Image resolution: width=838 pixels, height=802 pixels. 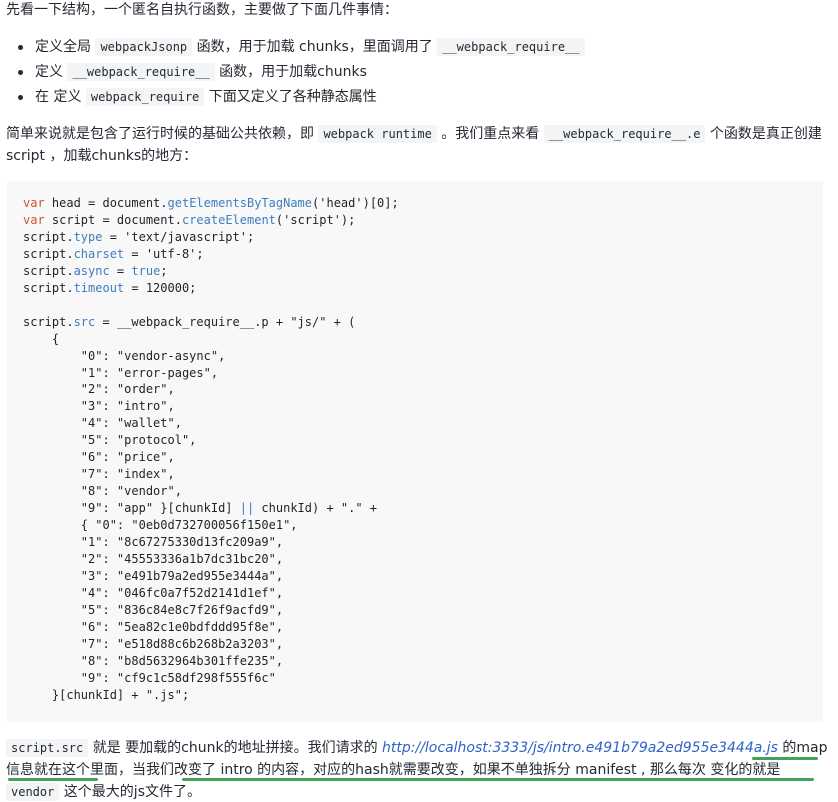 What do you see at coordinates (33, 792) in the screenshot?
I see `inline-code: vendor` at bounding box center [33, 792].